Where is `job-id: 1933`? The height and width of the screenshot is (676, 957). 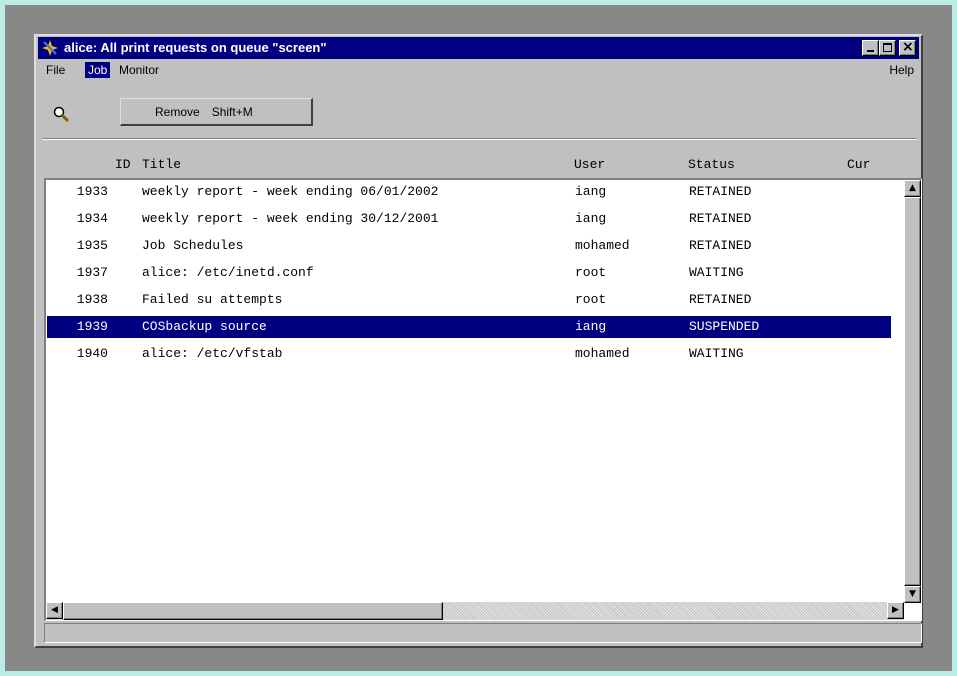
job-id: 1933 is located at coordinates (92, 191).